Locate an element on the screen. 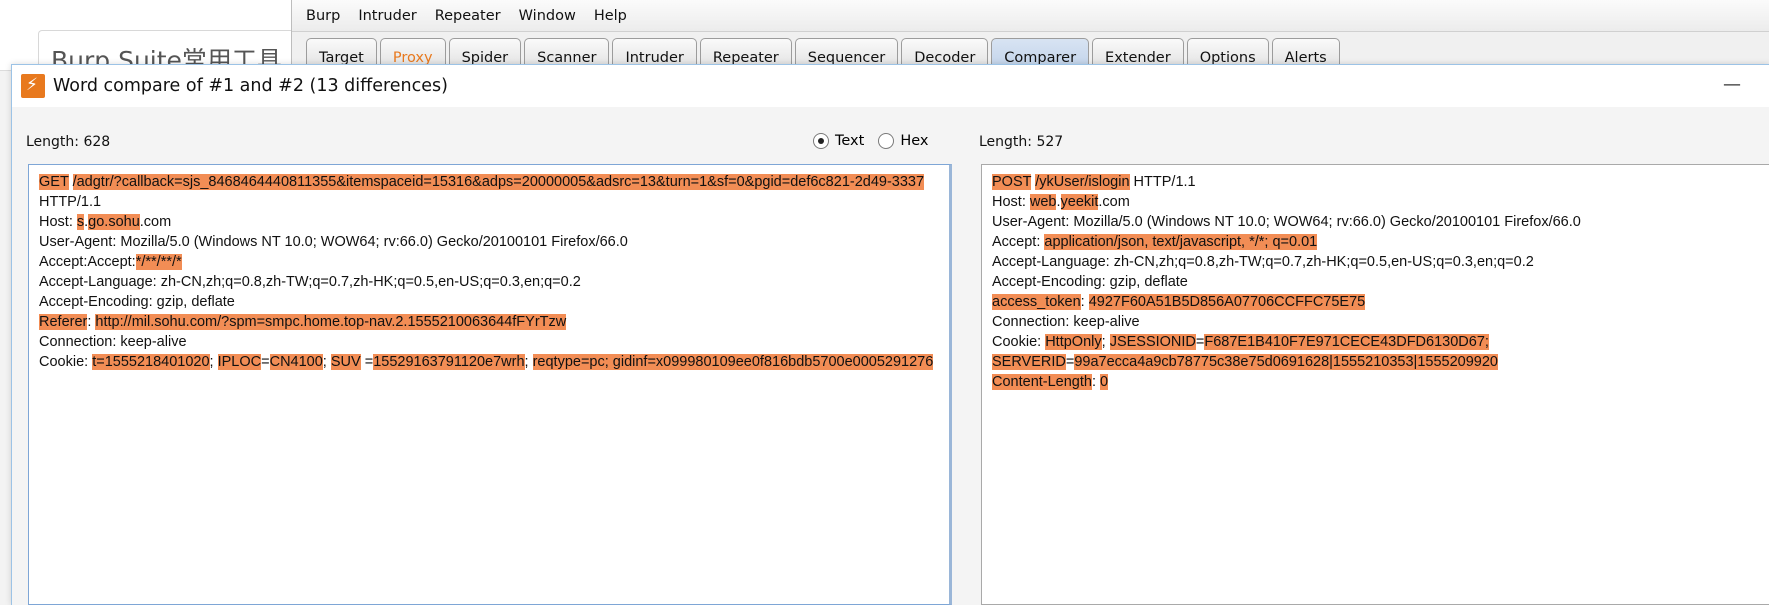  diff-highlight: 4927F60A51B5D856A07706CCFFC75E75 is located at coordinates (1227, 302).